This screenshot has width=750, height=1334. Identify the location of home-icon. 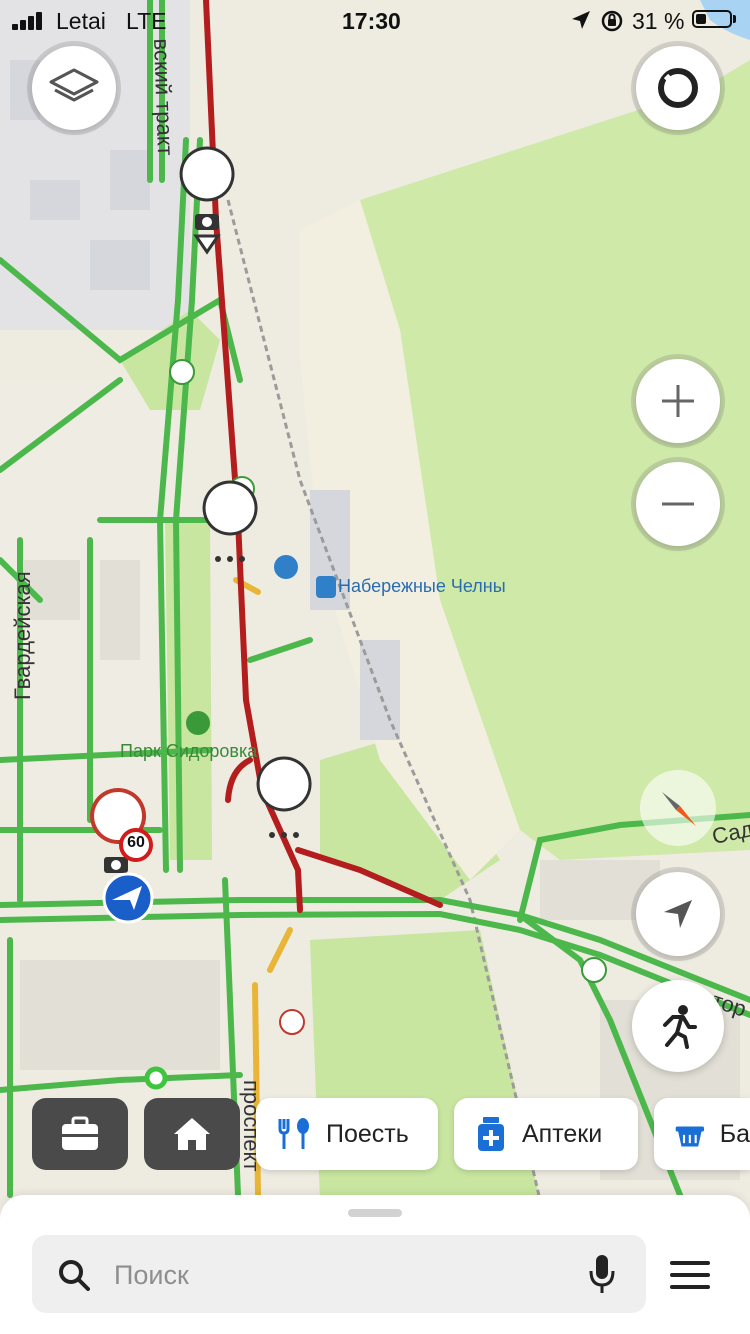
(192, 1134).